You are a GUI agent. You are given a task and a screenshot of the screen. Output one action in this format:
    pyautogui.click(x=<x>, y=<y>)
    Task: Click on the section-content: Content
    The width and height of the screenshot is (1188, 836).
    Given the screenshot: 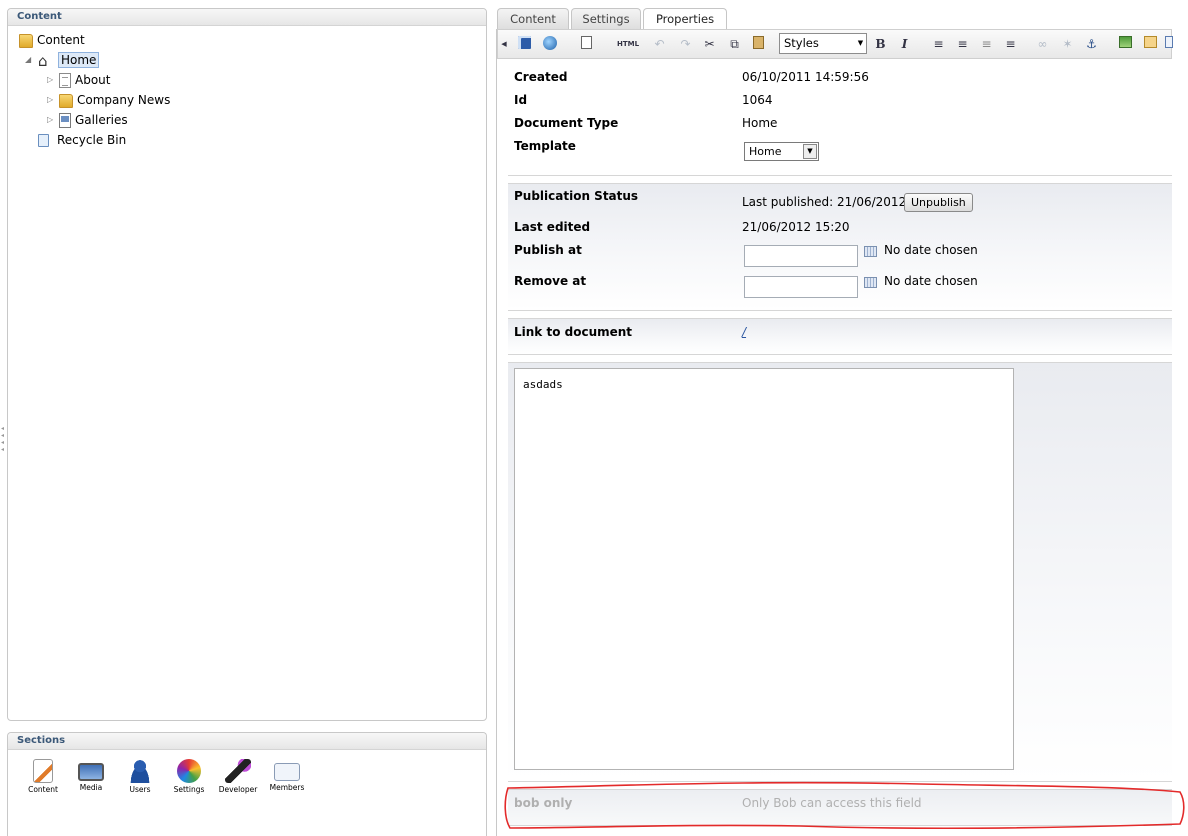 What is the action you would take?
    pyautogui.click(x=43, y=776)
    